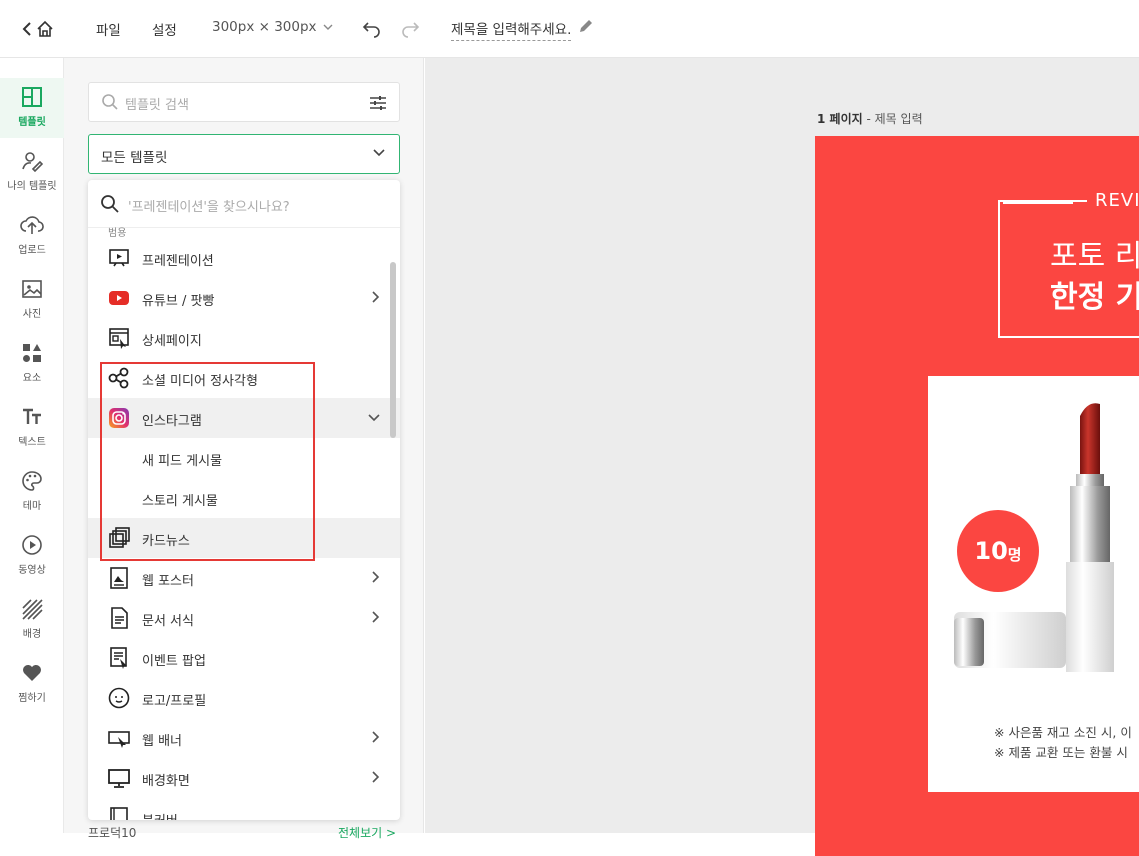 The width and height of the screenshot is (1139, 856). What do you see at coordinates (393, 350) in the screenshot?
I see `dropdown-scrollbar` at bounding box center [393, 350].